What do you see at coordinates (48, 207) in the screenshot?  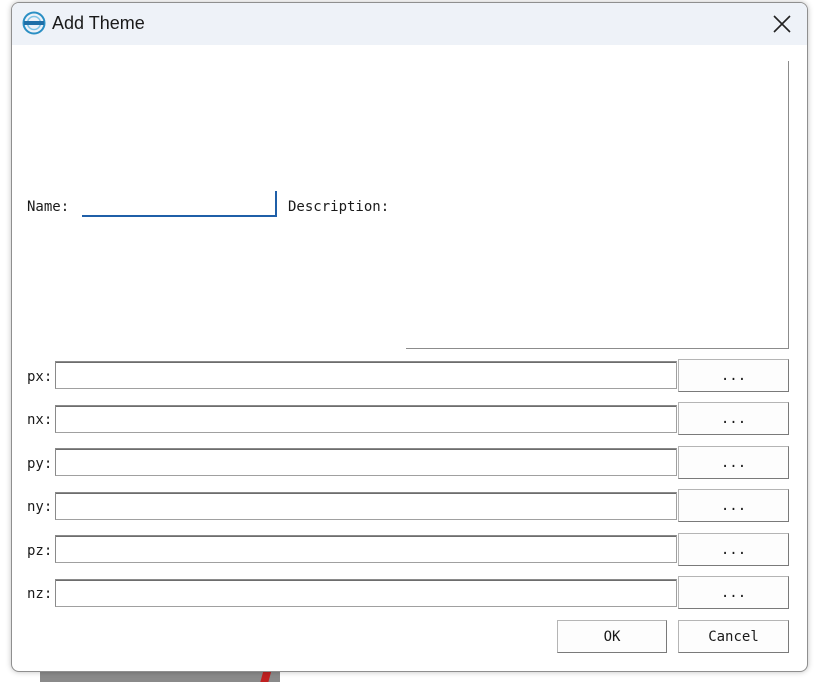 I see `name-label: Name:` at bounding box center [48, 207].